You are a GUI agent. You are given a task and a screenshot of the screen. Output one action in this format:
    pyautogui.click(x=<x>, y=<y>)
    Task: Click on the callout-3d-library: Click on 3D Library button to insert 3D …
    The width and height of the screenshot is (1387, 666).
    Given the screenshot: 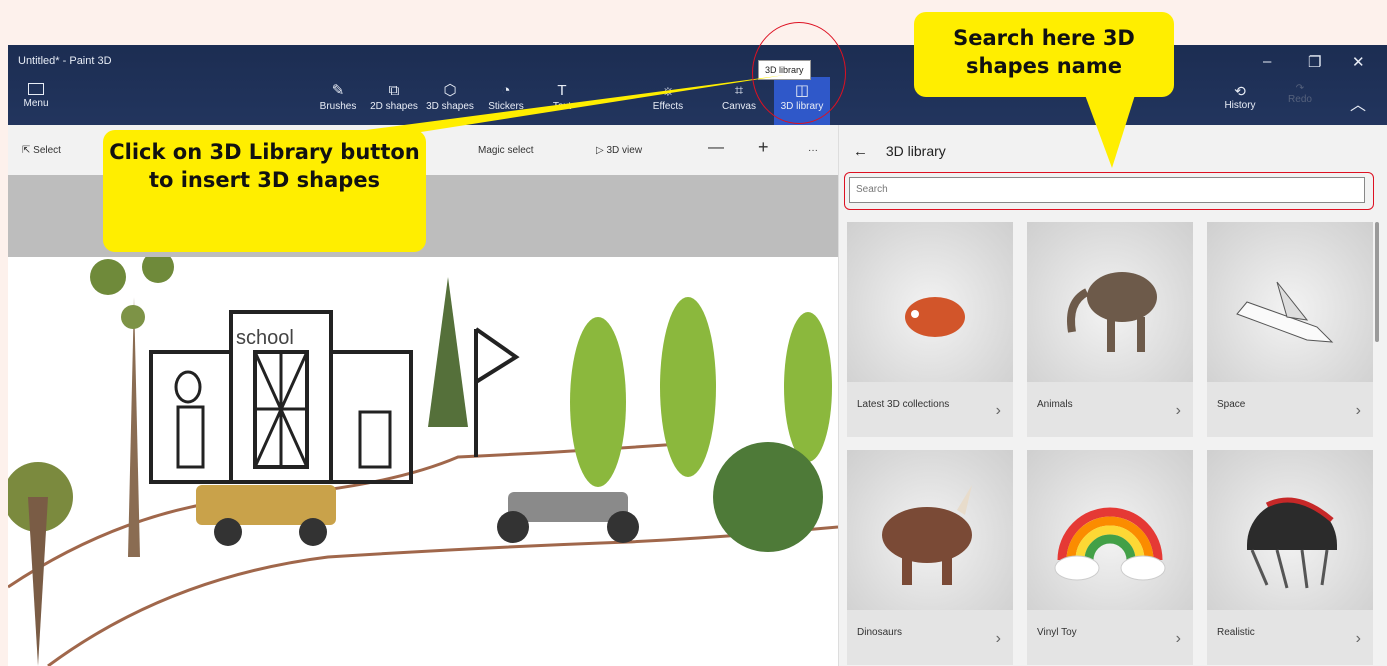 What is the action you would take?
    pyautogui.click(x=264, y=191)
    